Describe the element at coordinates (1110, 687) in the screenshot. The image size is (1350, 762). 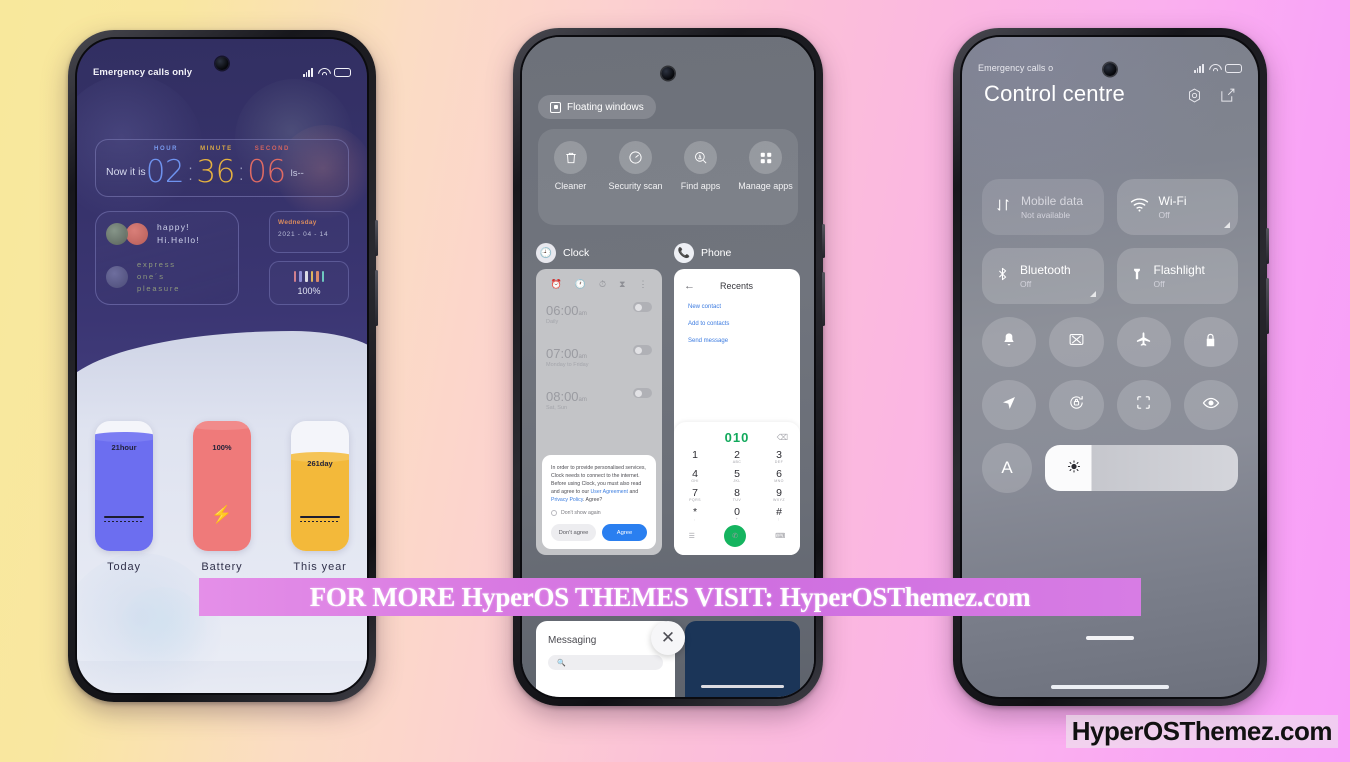
I see `navigation-bar-indicator` at that location.